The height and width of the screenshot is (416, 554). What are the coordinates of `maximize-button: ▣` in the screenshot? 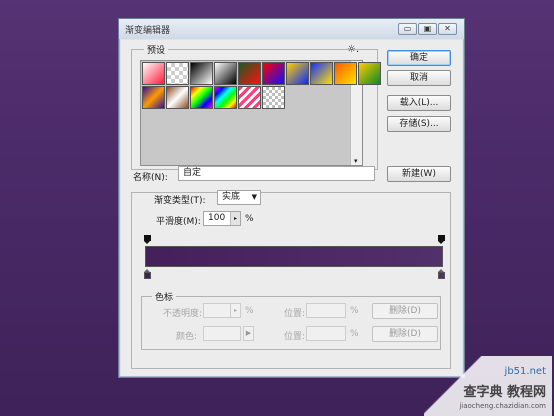 It's located at (427, 29).